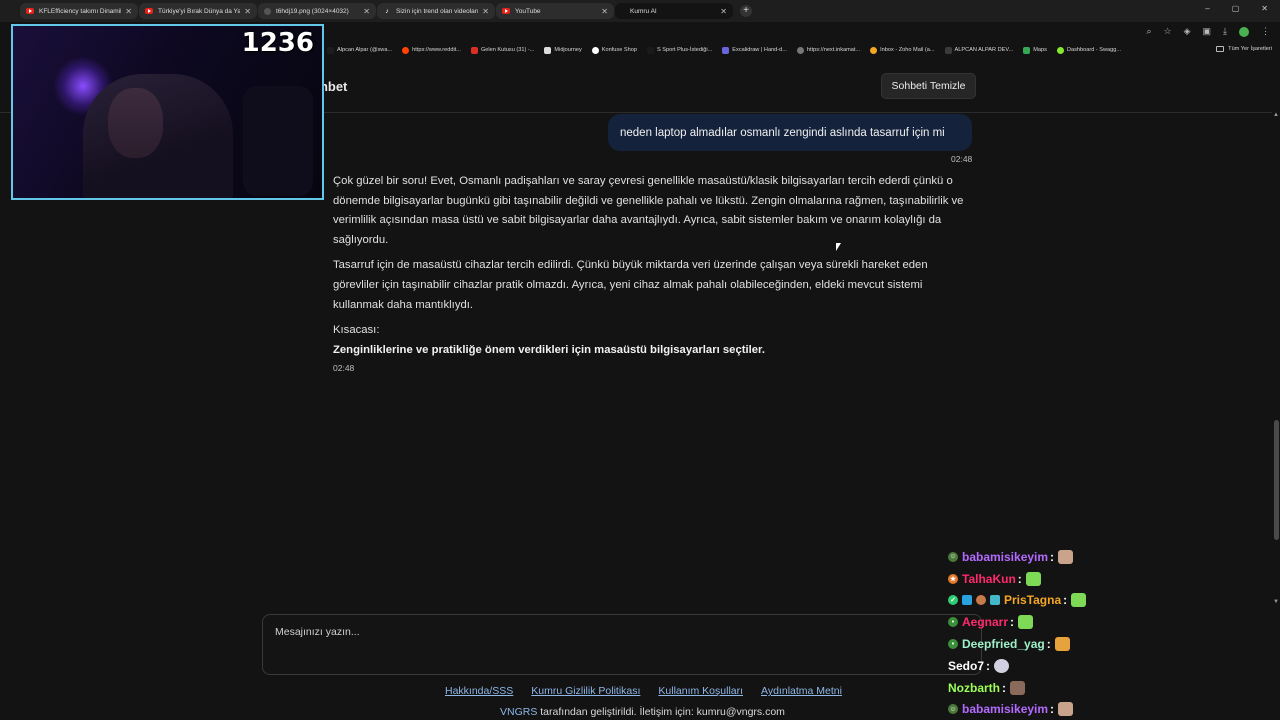 Image resolution: width=1280 pixels, height=720 pixels. I want to click on user-message-time: 02:48, so click(962, 159).